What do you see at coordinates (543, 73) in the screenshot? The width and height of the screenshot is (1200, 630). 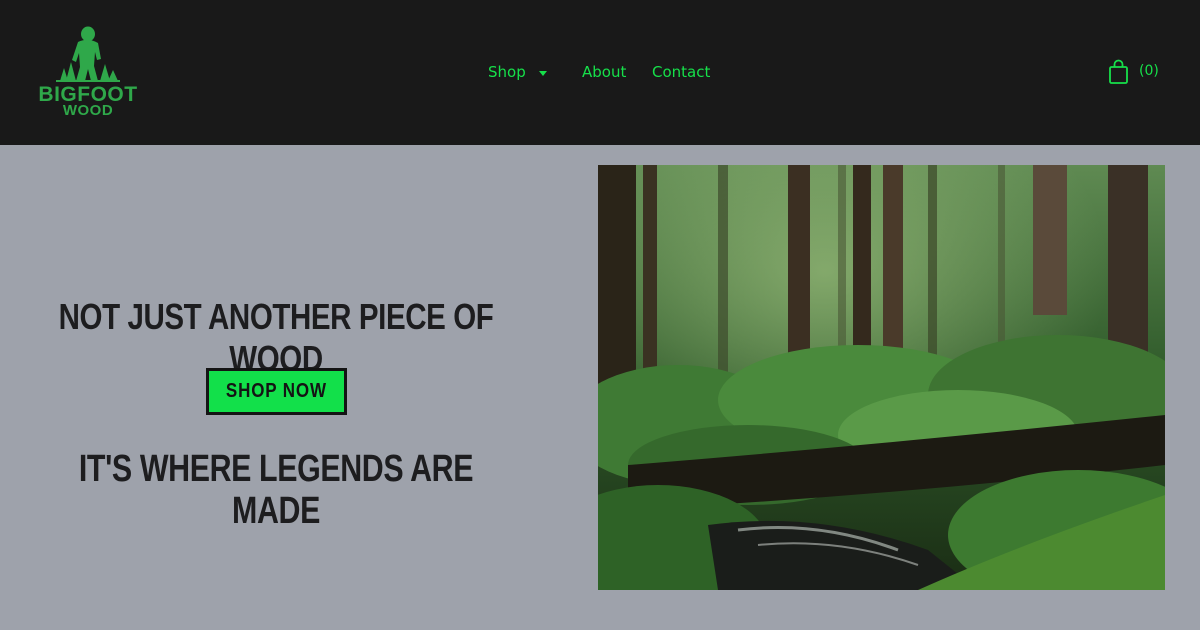 I see `chevron-down-icon` at bounding box center [543, 73].